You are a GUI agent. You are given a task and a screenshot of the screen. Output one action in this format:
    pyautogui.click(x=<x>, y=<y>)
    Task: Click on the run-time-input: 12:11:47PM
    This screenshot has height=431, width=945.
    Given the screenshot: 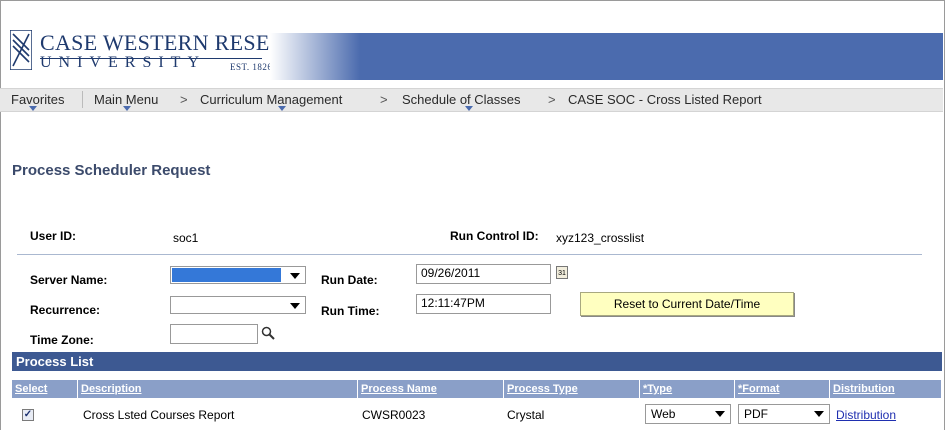 What is the action you would take?
    pyautogui.click(x=483, y=304)
    